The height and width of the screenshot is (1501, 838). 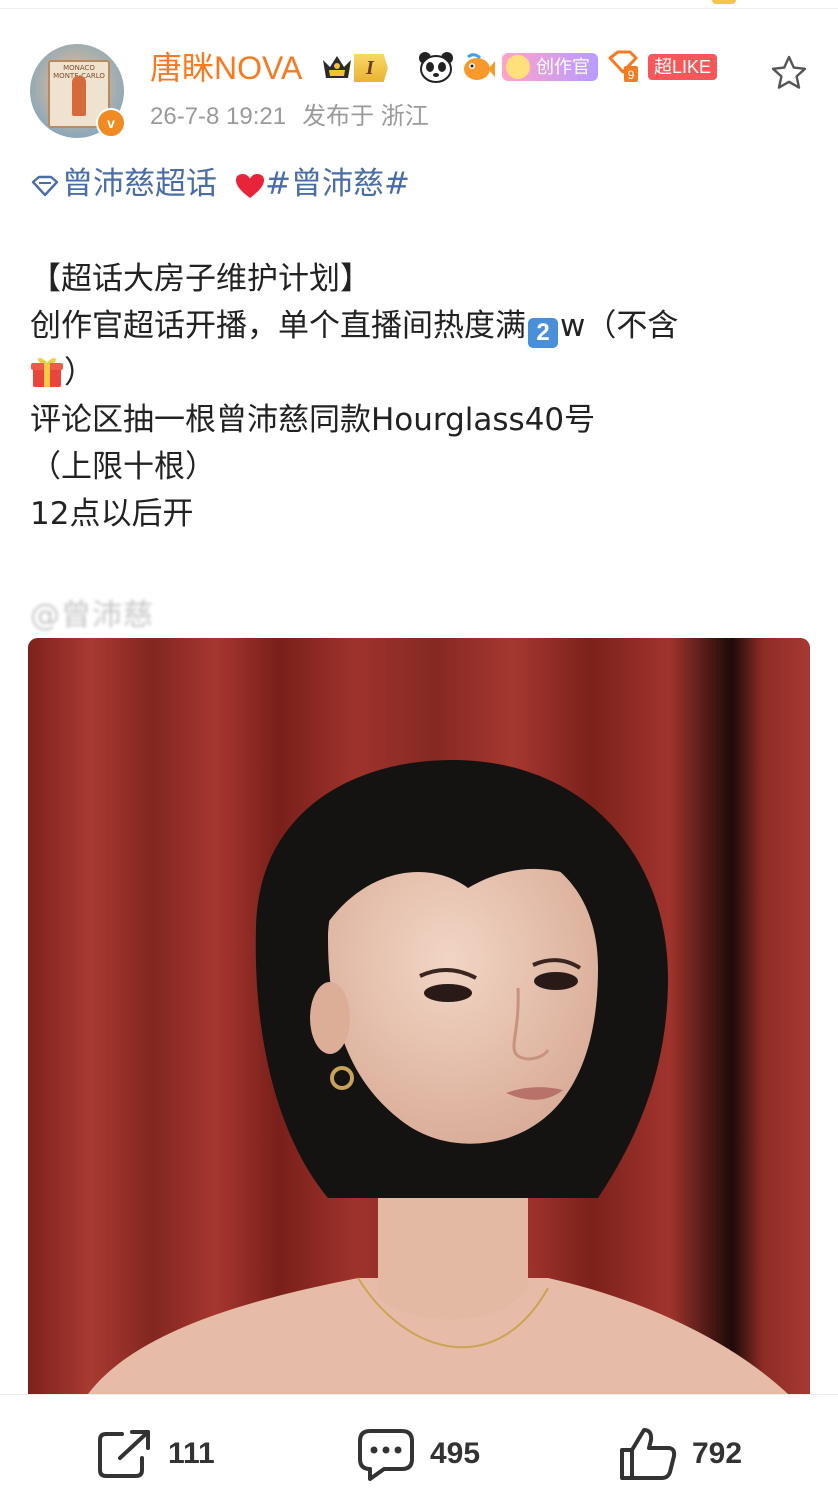 I want to click on post-line: 创作官超话开播，单个直播间热度满 2 w（不含, so click(x=420, y=326).